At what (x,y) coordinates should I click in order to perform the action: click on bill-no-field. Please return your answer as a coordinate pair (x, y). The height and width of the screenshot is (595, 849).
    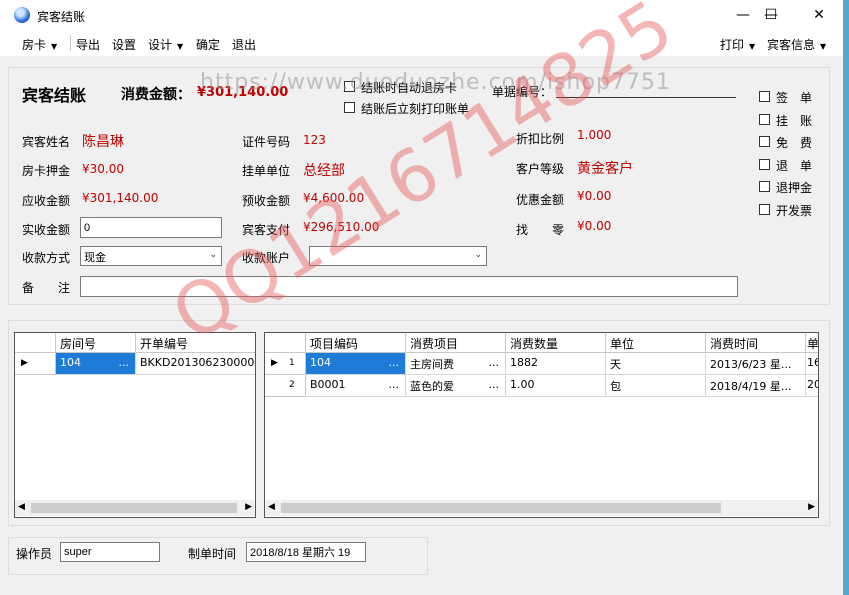
    Looking at the image, I should click on (646, 97).